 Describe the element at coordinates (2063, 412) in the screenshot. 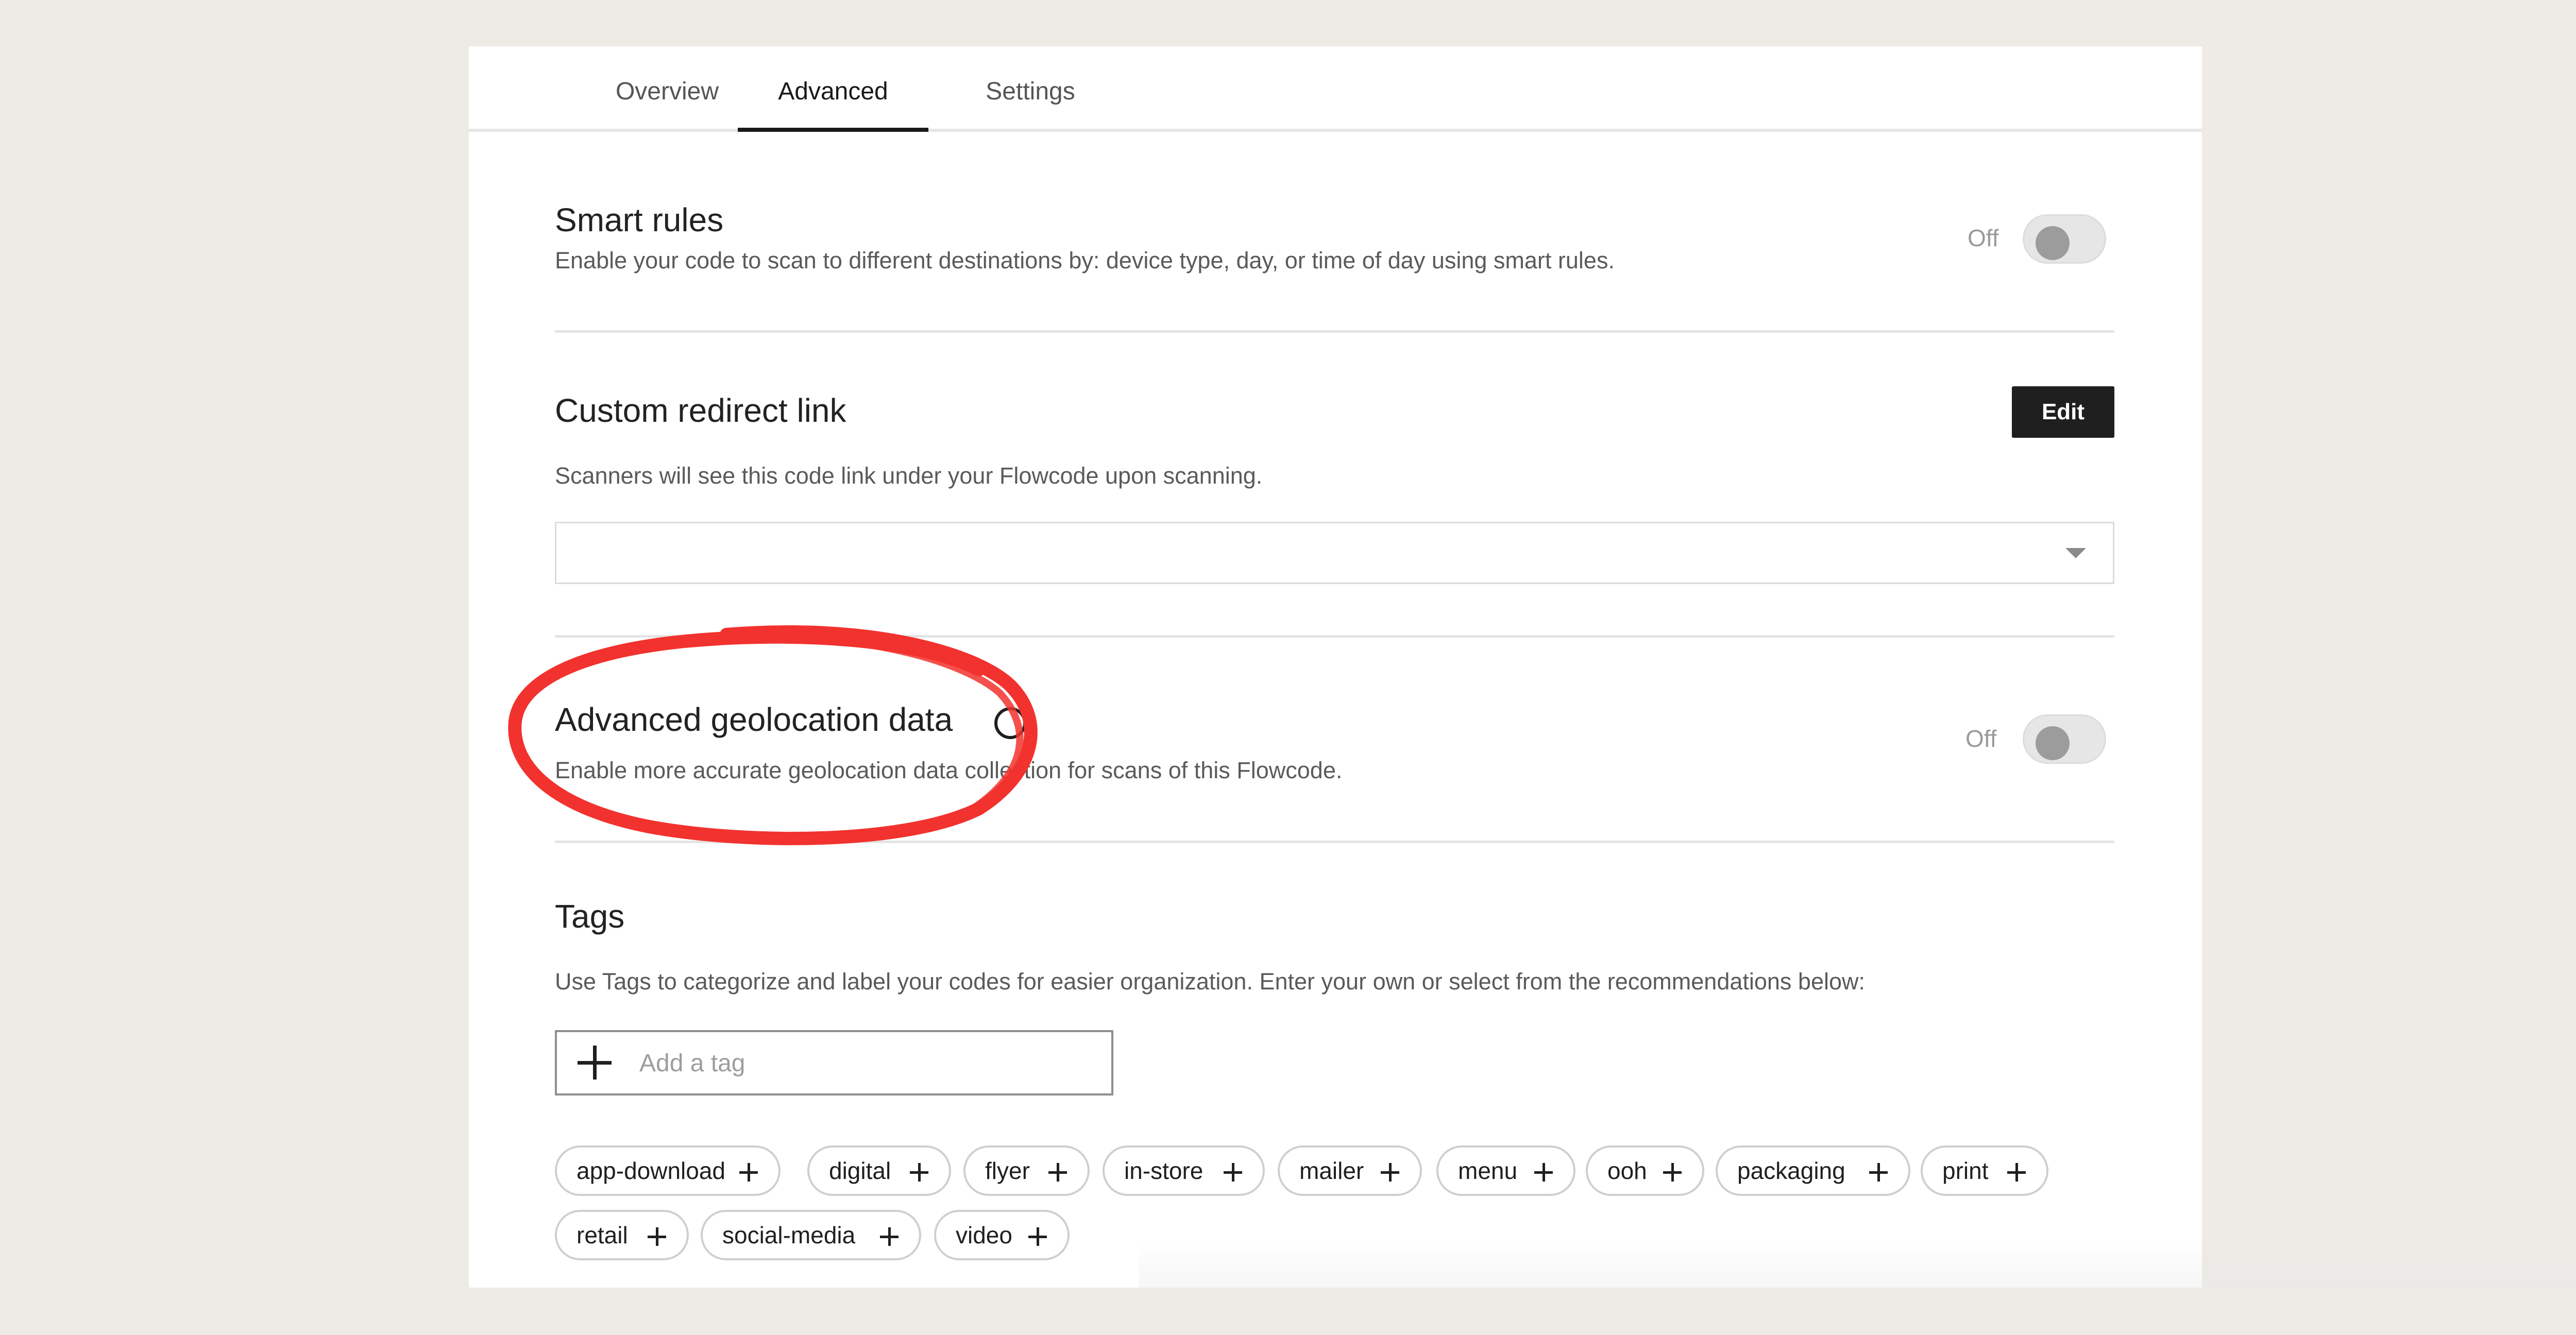

I see `edit-button: Edit` at that location.